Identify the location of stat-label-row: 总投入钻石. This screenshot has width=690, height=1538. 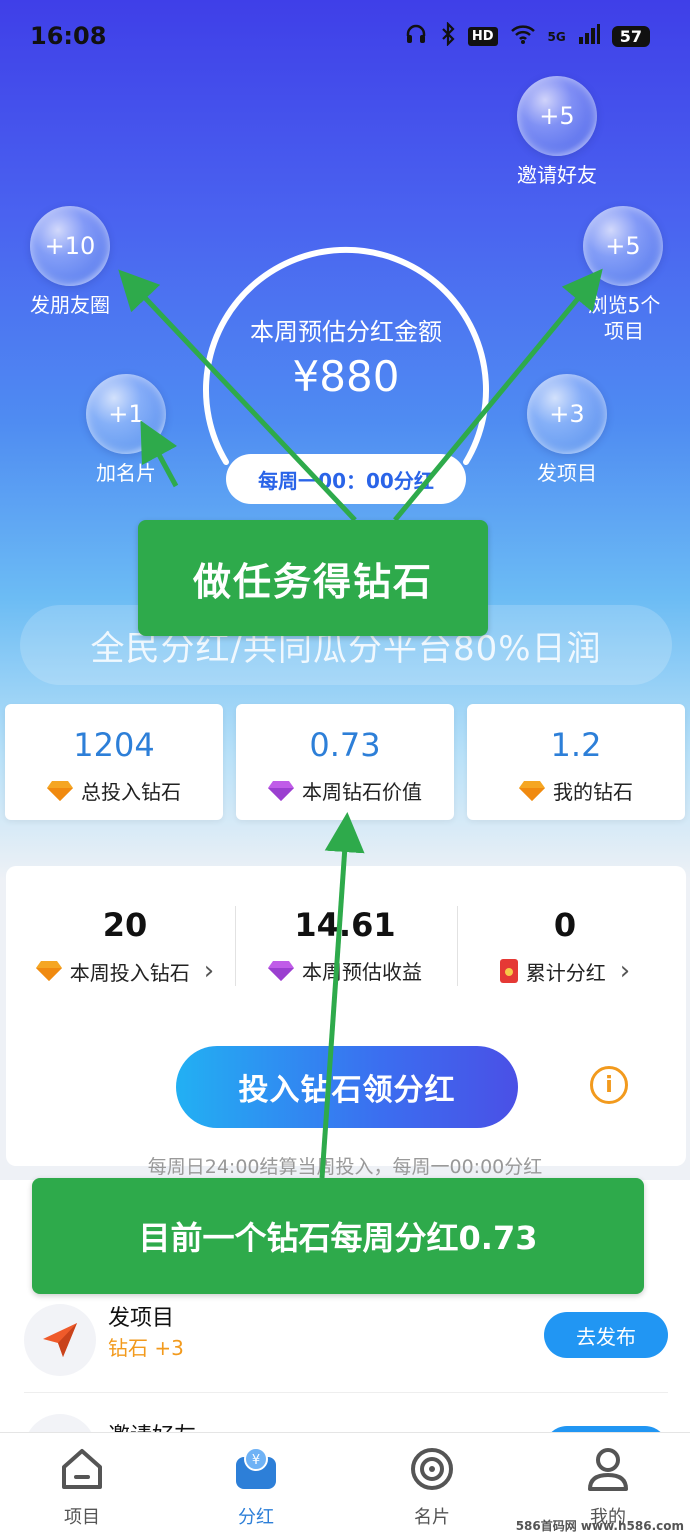
(114, 790).